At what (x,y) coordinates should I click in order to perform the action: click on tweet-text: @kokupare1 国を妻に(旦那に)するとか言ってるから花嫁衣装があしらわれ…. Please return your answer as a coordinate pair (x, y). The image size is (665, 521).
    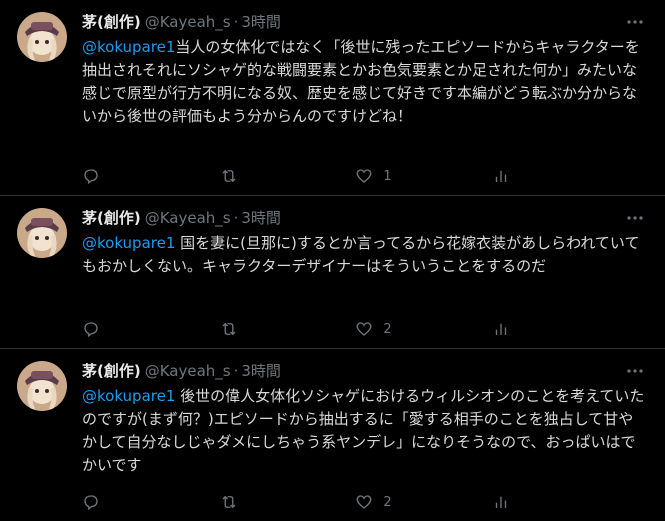
    Looking at the image, I should click on (364, 255).